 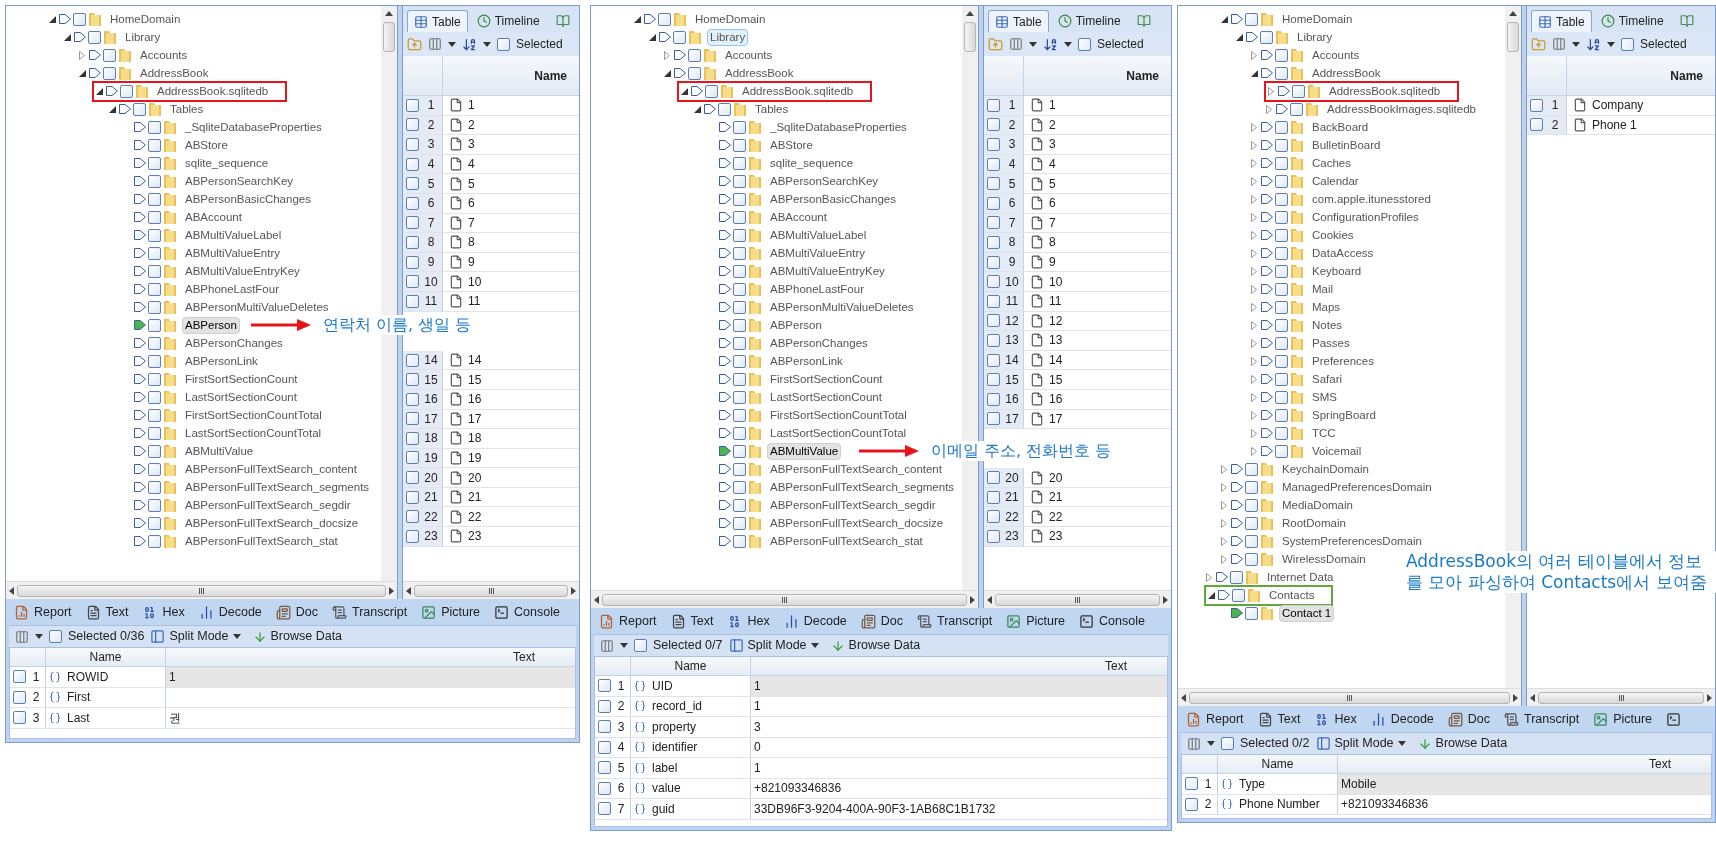 I want to click on scroll-up-icon, so click(x=970, y=13).